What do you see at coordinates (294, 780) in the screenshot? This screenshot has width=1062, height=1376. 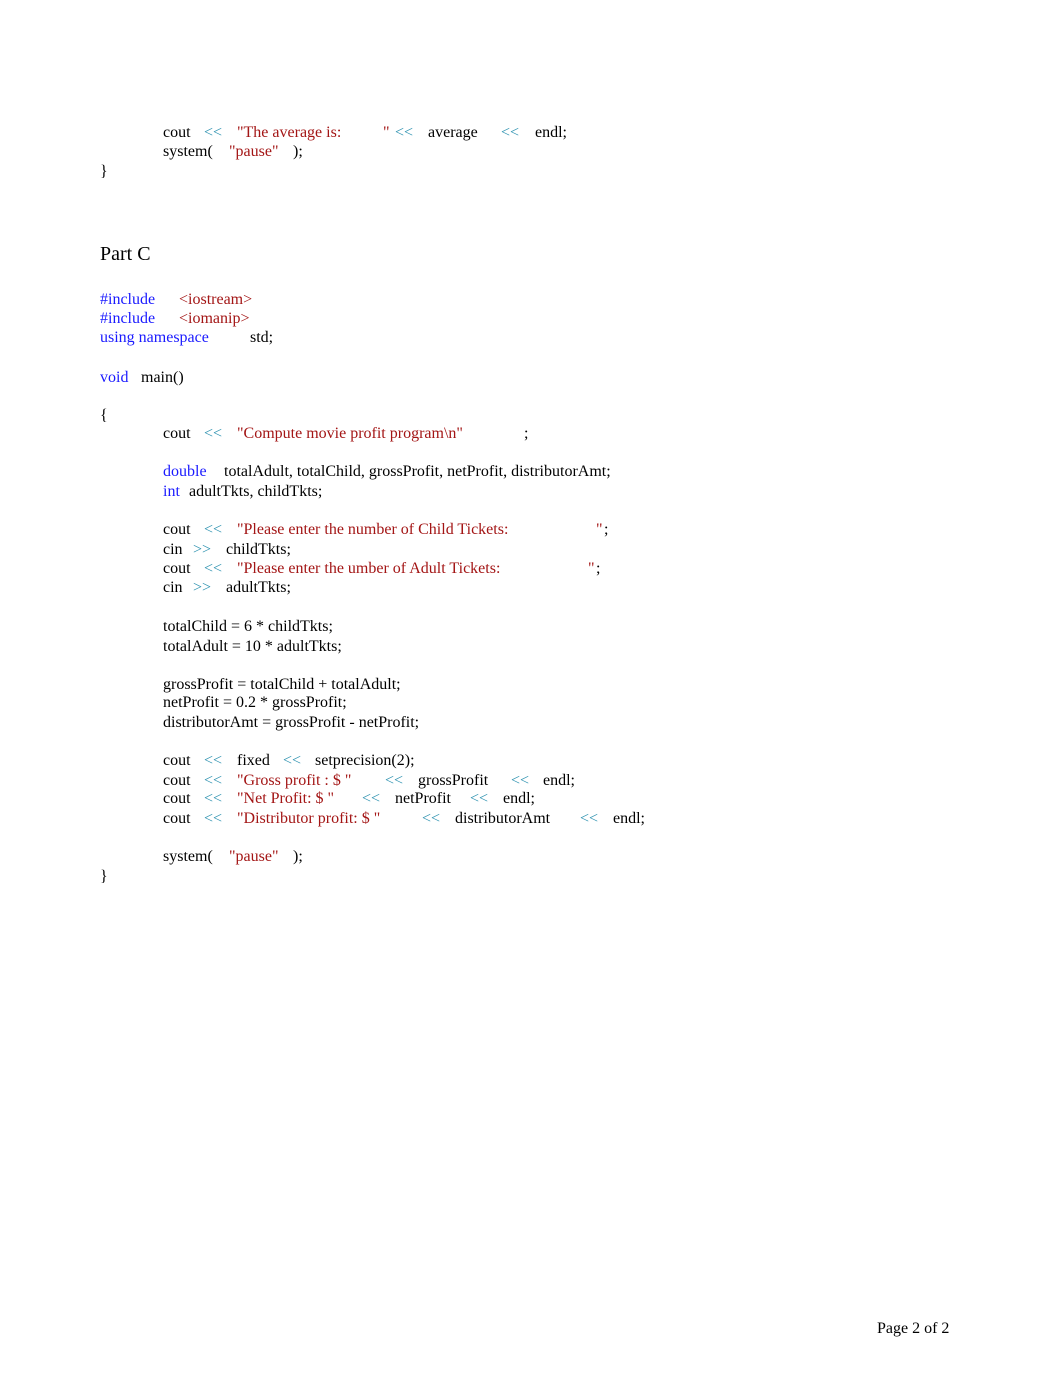 I see `code-string: "Gross profit : $ "` at bounding box center [294, 780].